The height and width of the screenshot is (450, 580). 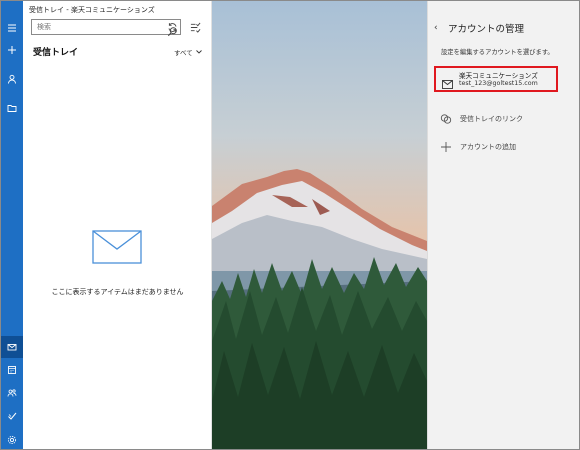 What do you see at coordinates (172, 27) in the screenshot?
I see `sync-icon` at bounding box center [172, 27].